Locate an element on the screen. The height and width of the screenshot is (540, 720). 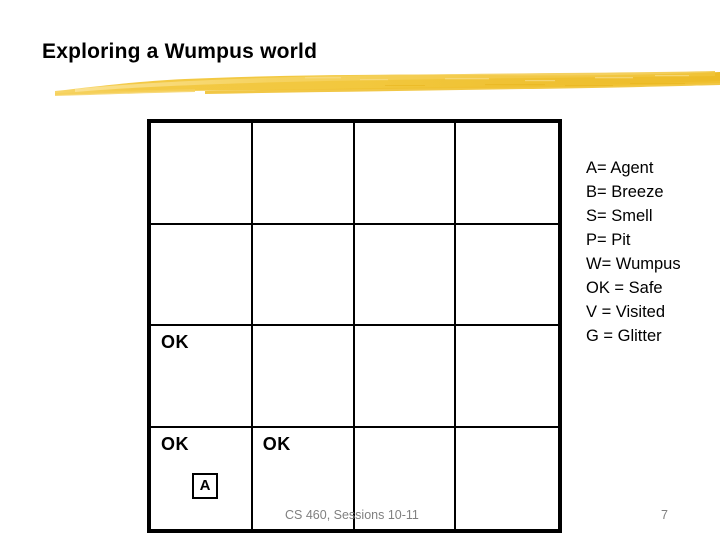
grid-cell-r0c0 is located at coordinates (202, 174).